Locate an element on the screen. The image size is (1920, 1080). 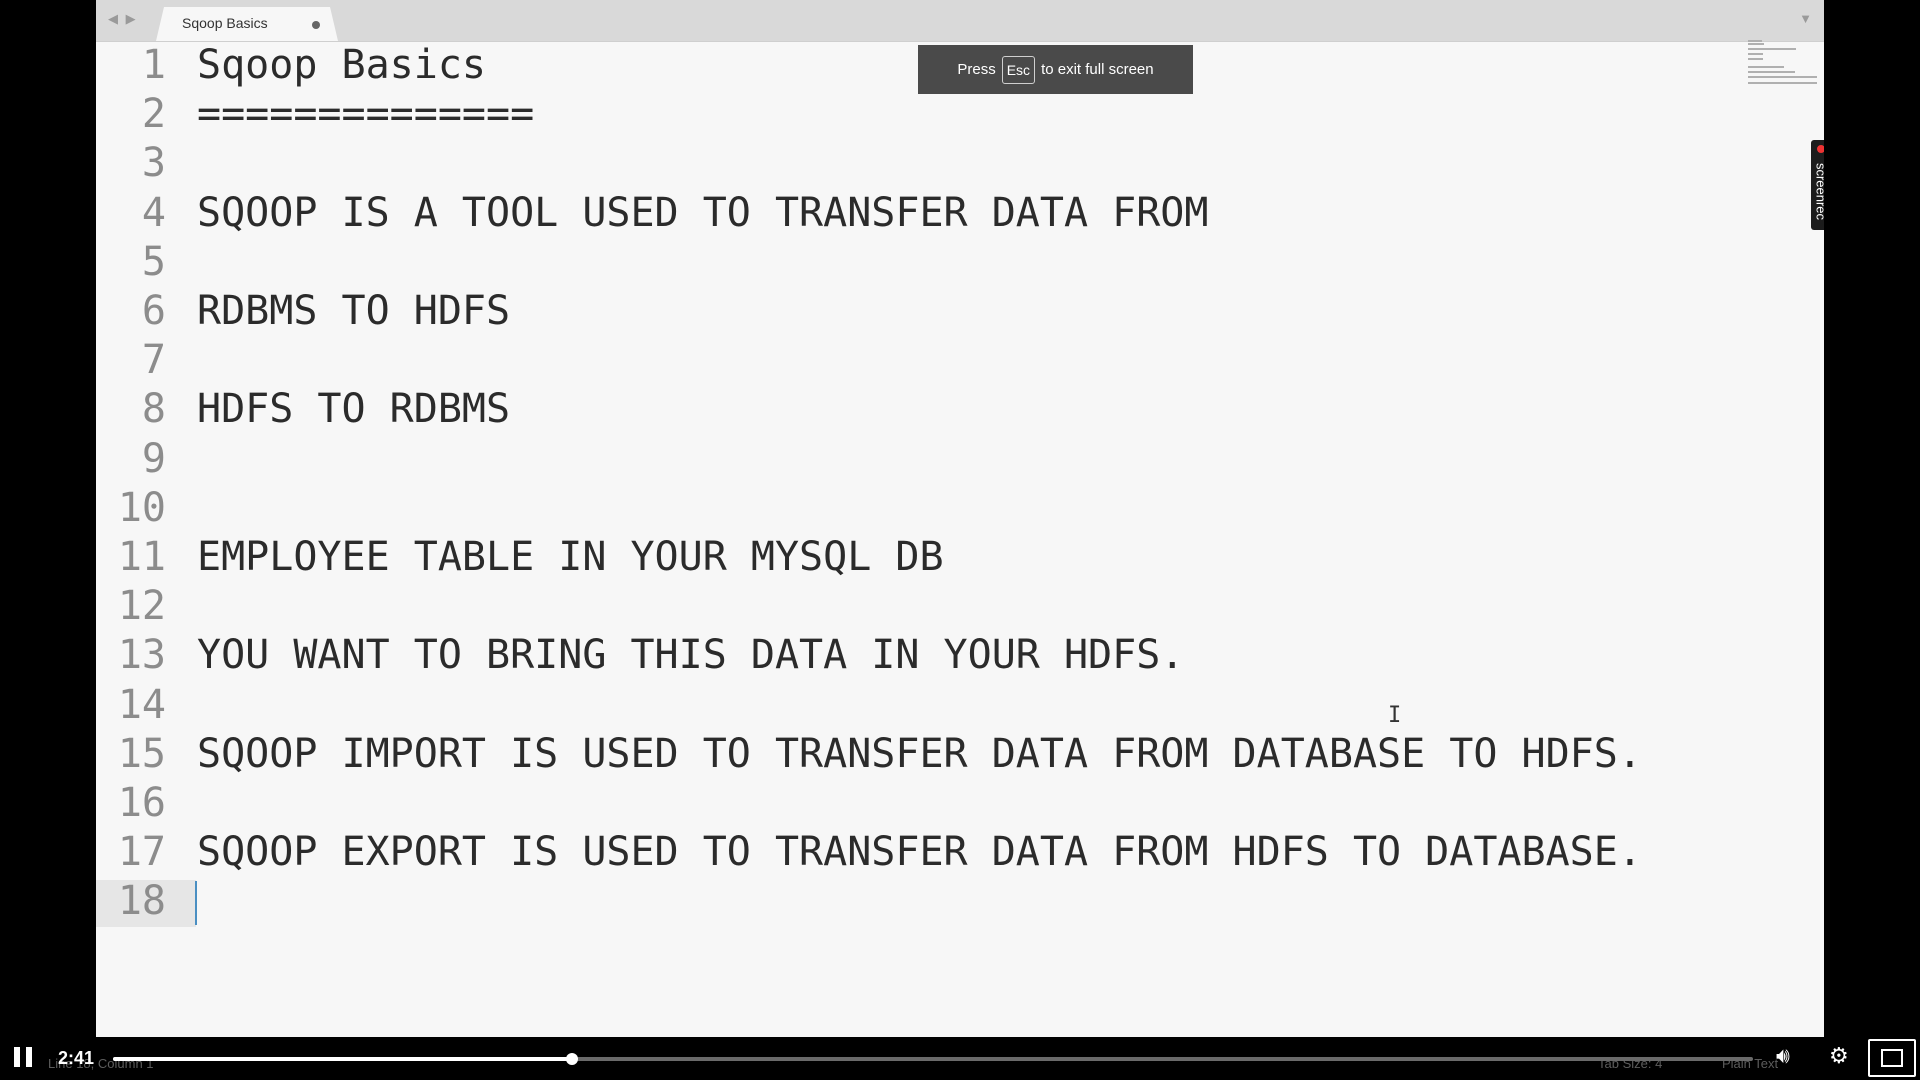
editor-line: 12 is located at coordinates (960, 606).